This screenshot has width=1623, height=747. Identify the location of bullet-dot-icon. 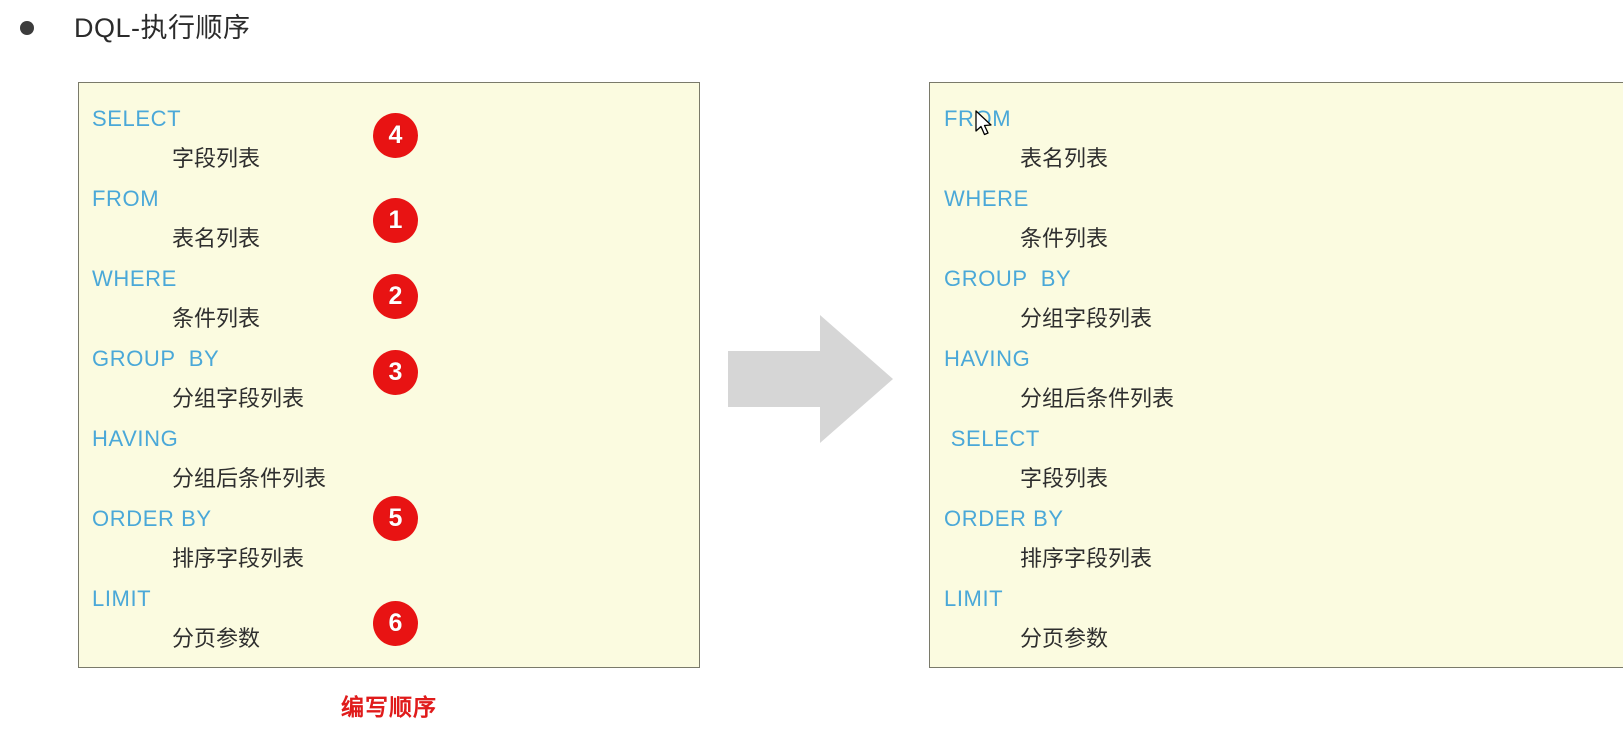
(27, 28).